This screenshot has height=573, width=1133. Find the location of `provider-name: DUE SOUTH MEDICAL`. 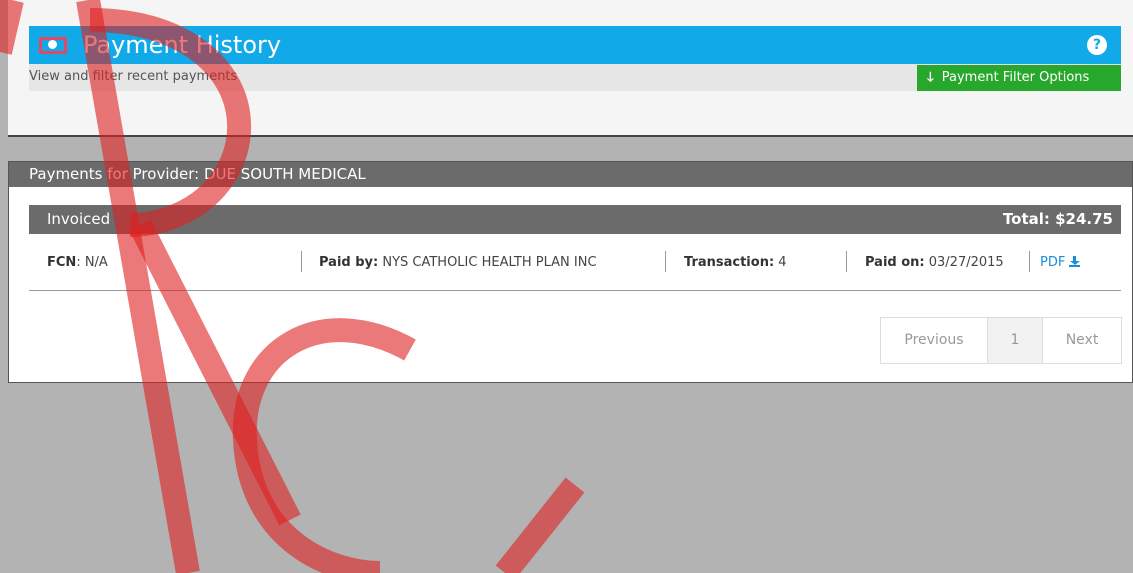

provider-name: DUE SOUTH MEDICAL is located at coordinates (284, 174).